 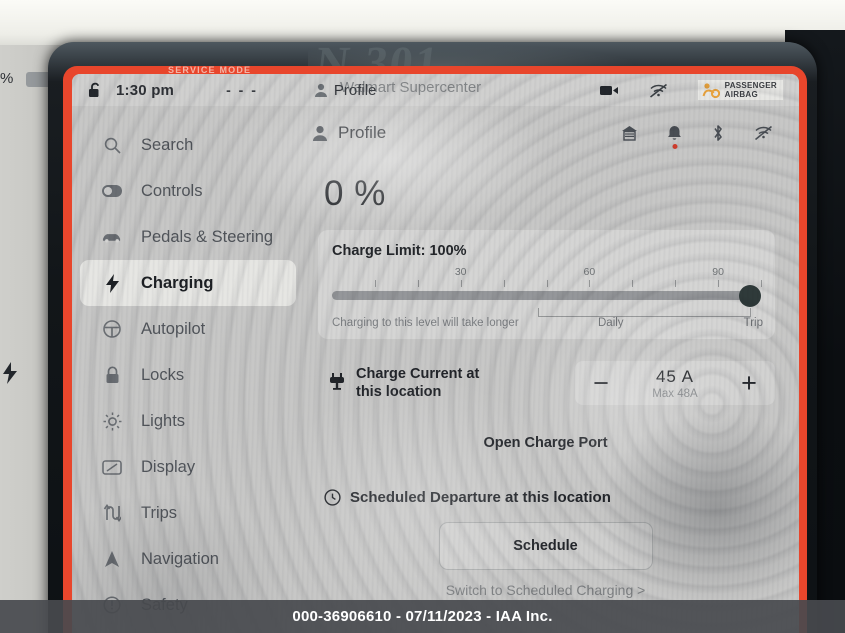 What do you see at coordinates (718, 133) in the screenshot?
I see `bluetooth-icon` at bounding box center [718, 133].